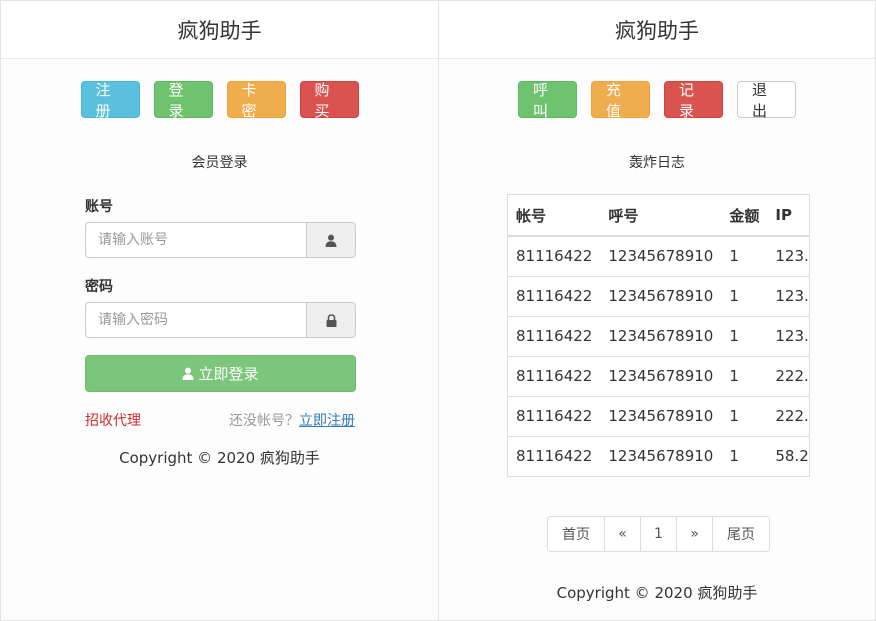 The image size is (876, 621). What do you see at coordinates (195, 320) in the screenshot?
I see `password-input` at bounding box center [195, 320].